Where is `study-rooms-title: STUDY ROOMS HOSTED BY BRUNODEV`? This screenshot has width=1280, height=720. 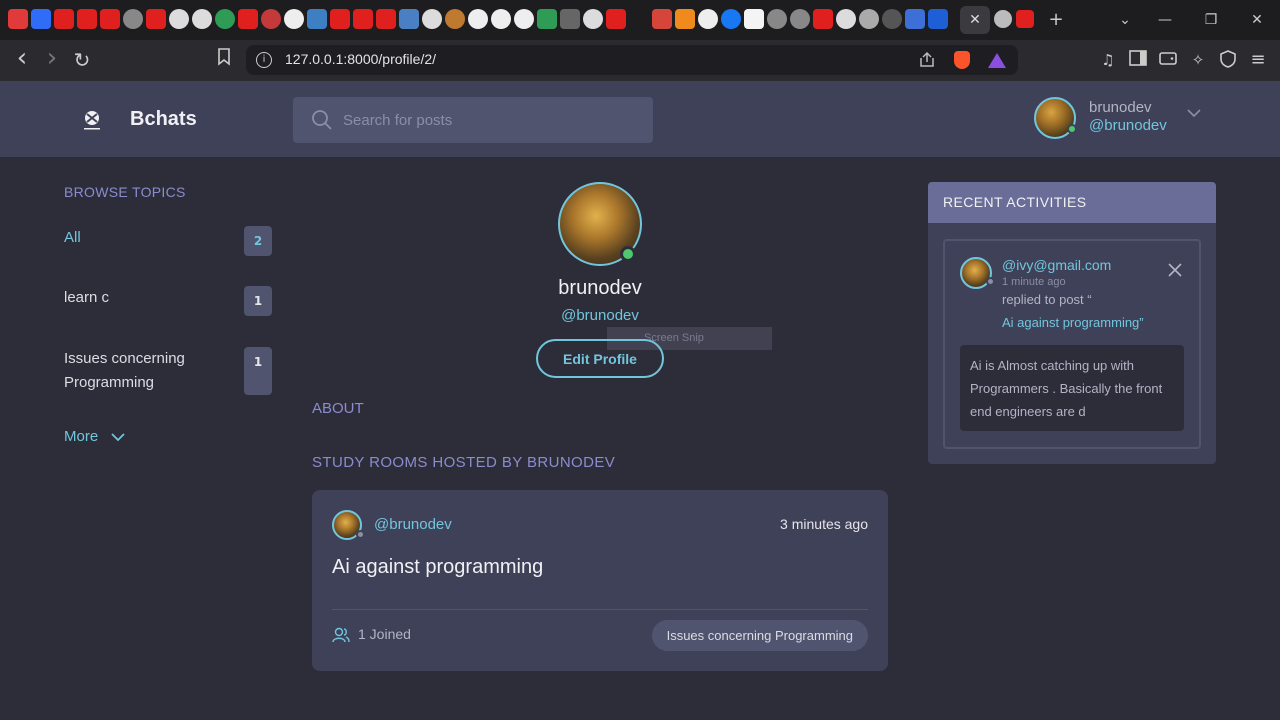 study-rooms-title: STUDY ROOMS HOSTED BY BRUNODEV is located at coordinates (464, 462).